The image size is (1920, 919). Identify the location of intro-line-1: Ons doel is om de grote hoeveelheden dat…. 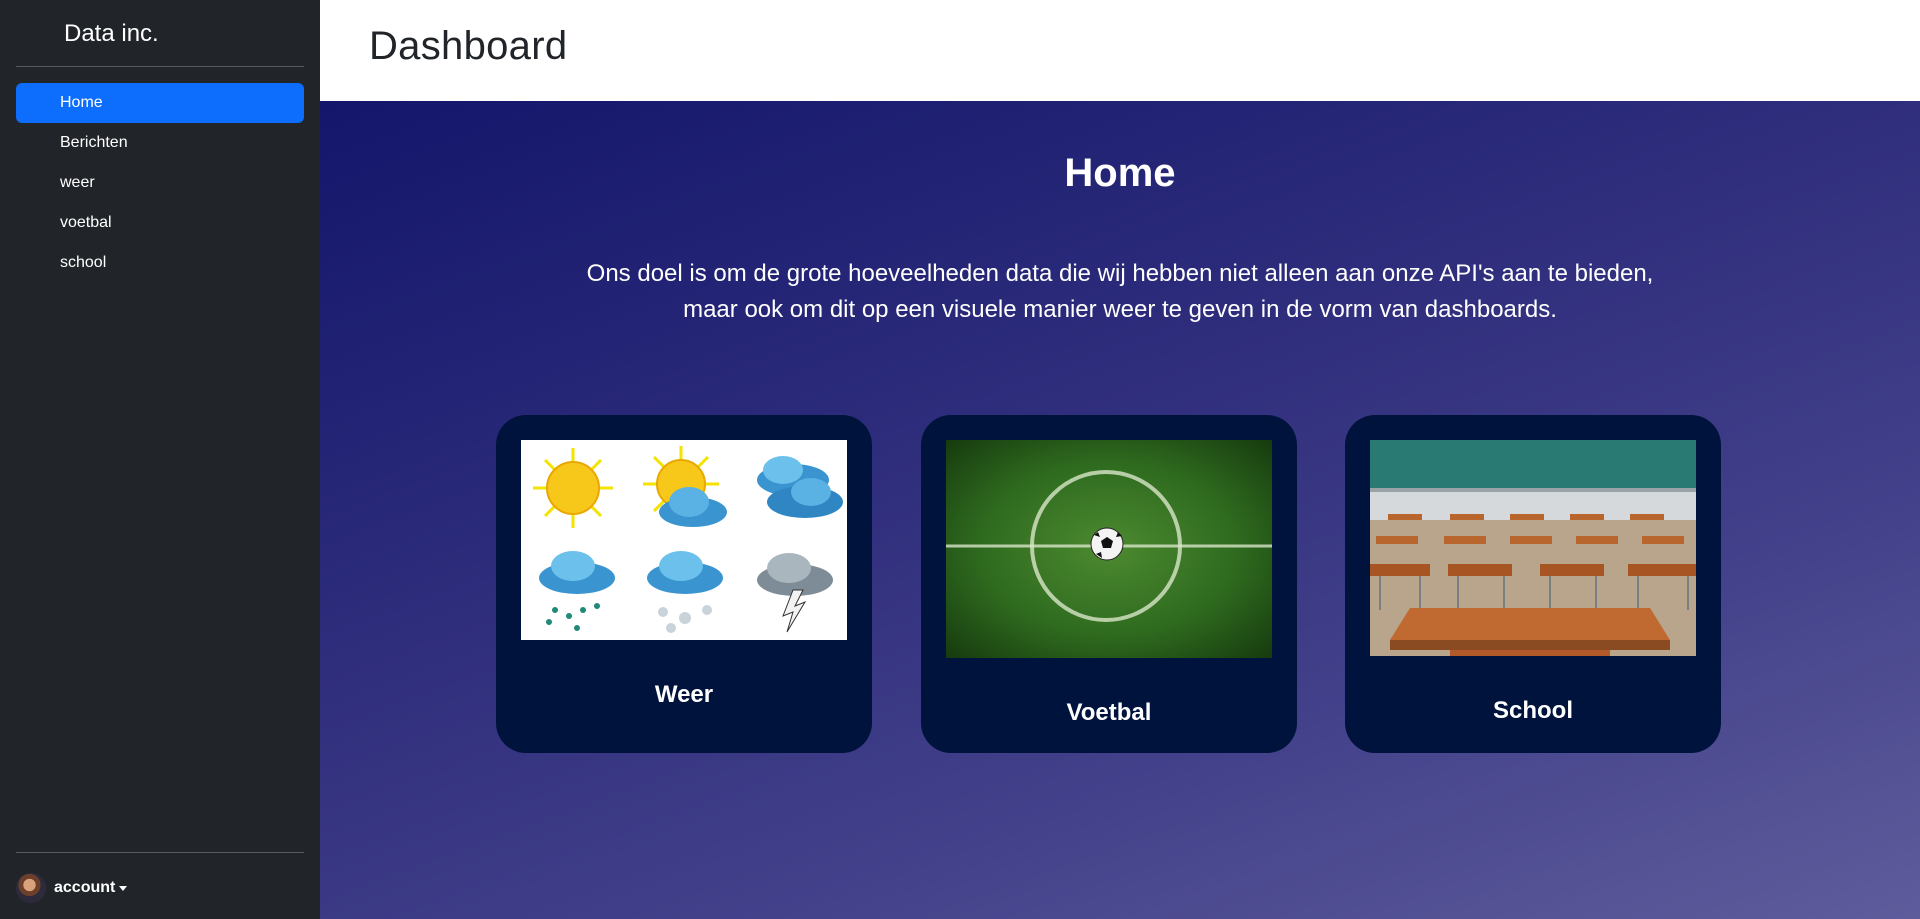
(1120, 273).